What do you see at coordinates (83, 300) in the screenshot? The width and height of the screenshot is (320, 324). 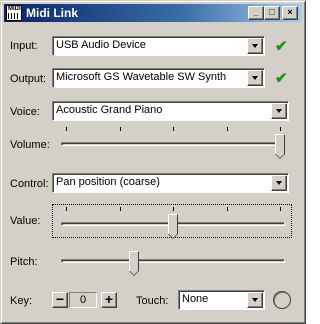 I see `key-value-field: 0` at bounding box center [83, 300].